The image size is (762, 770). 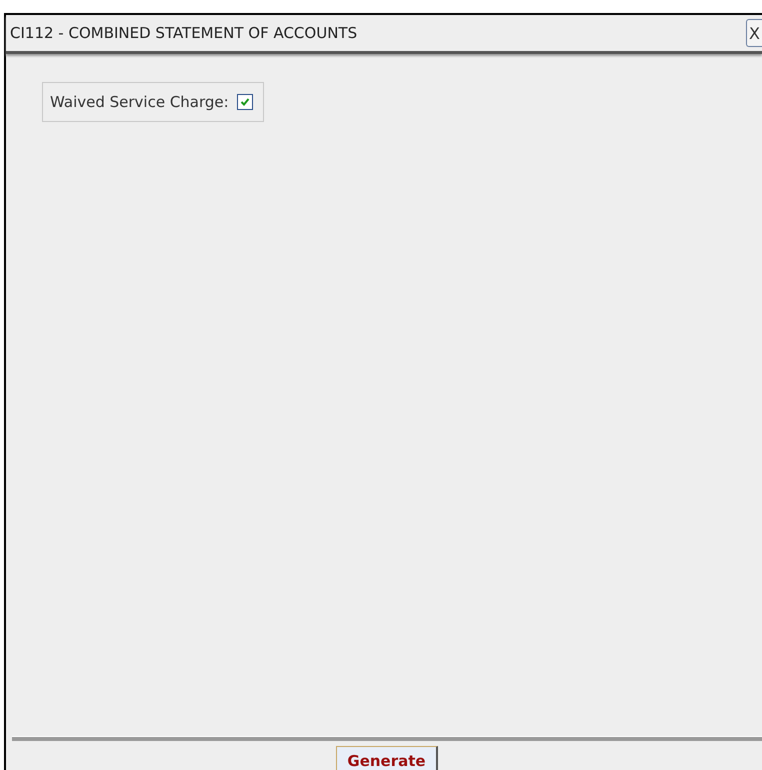 I want to click on option-label: Waived Service Charge:, so click(x=139, y=102).